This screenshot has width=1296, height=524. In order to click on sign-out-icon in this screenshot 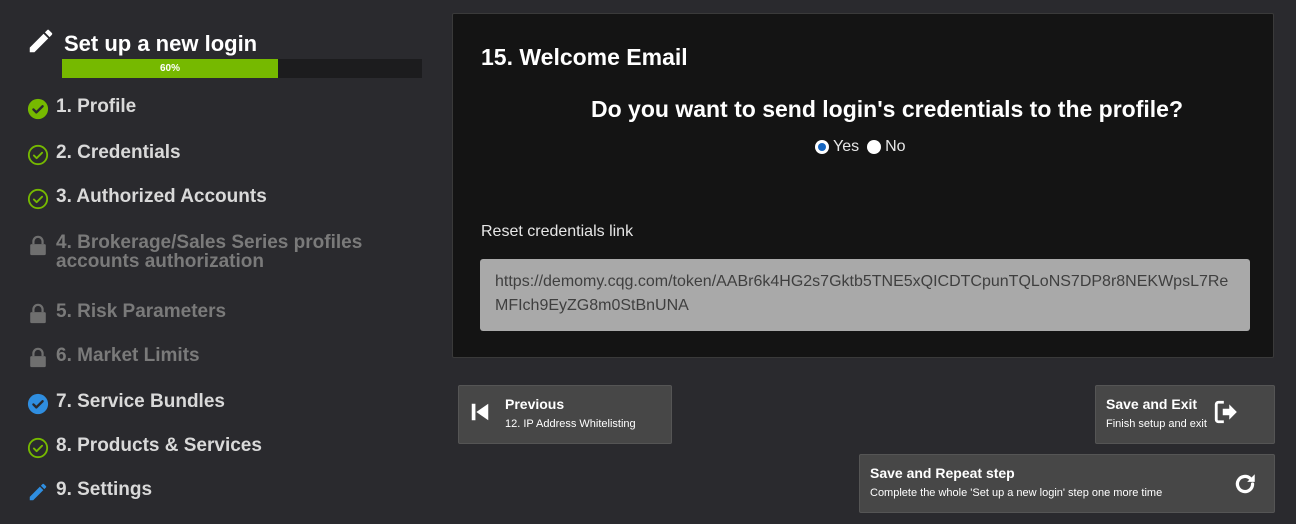, I will do `click(1226, 414)`.